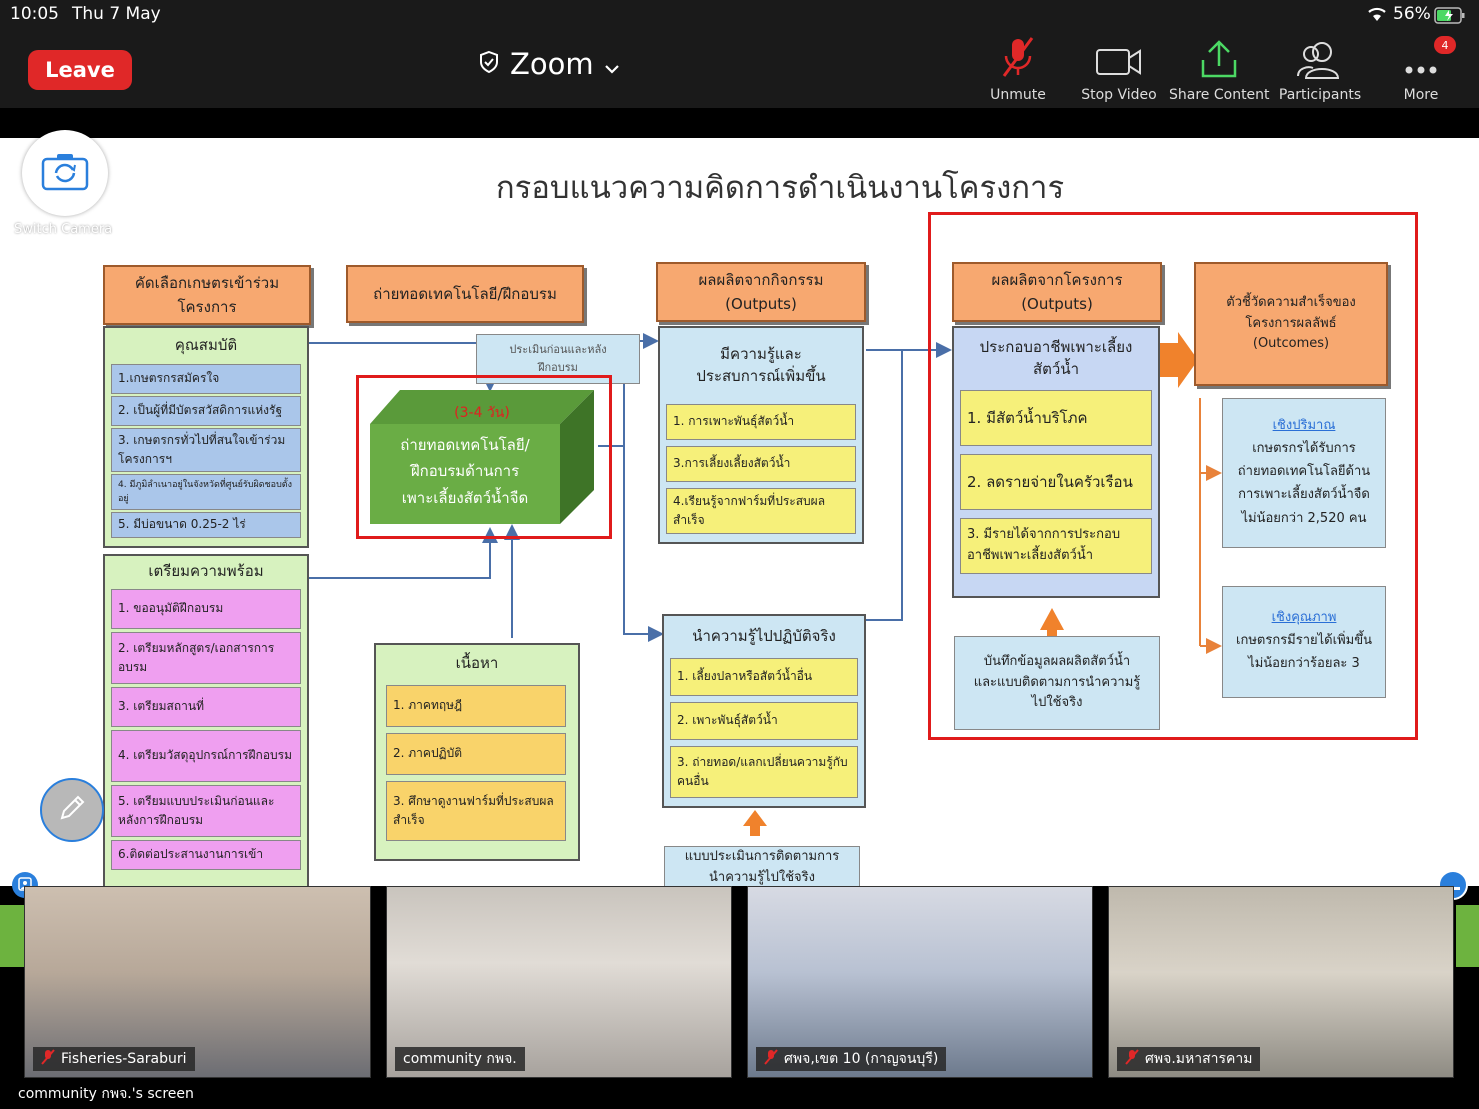  What do you see at coordinates (920, 982) in the screenshot?
I see `participant-tile-3: ศพจ,เขต 10 (กาญจนบุรี)` at bounding box center [920, 982].